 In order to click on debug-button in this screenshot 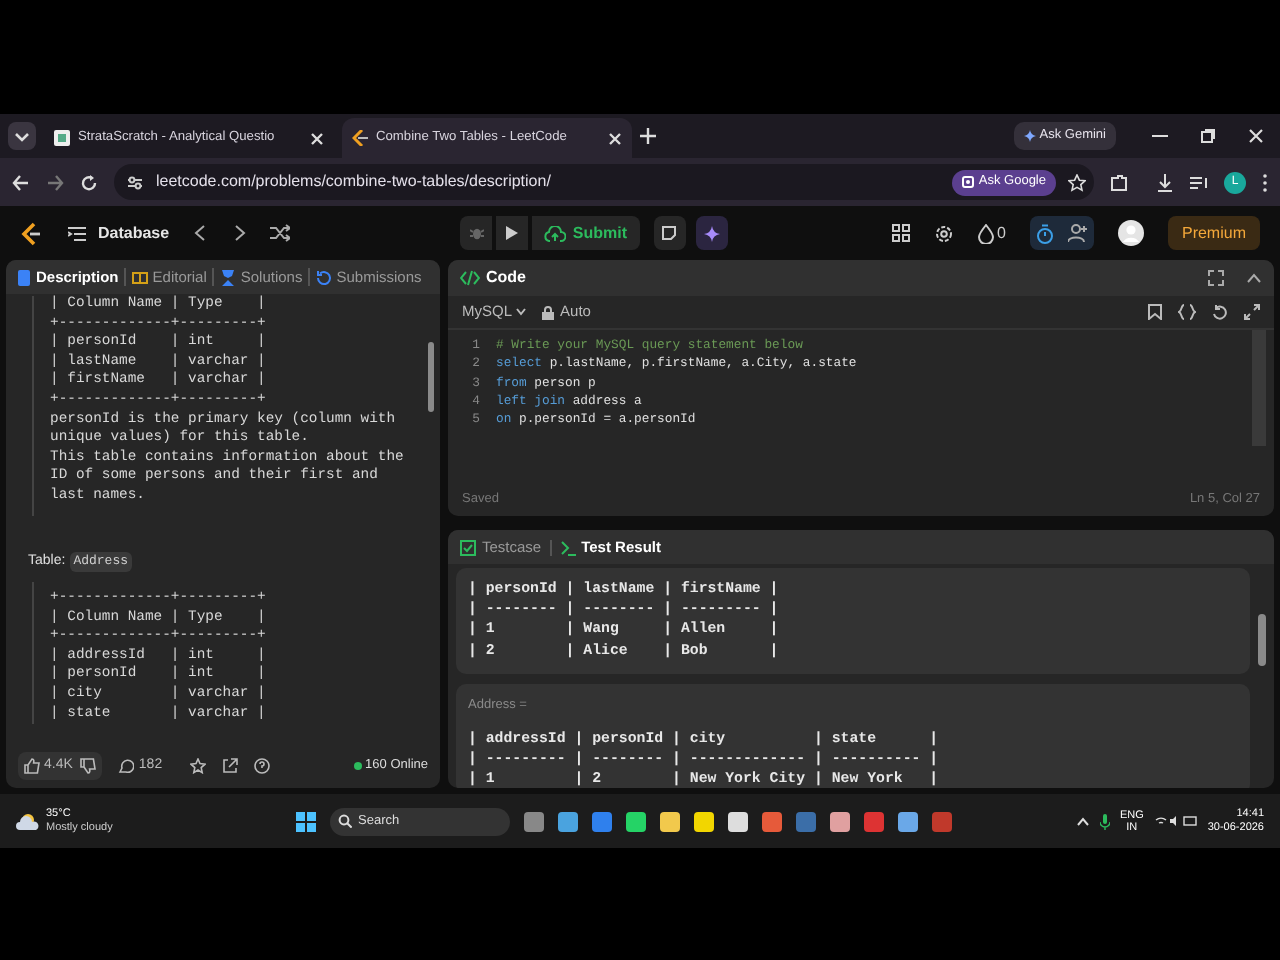, I will do `click(476, 233)`.